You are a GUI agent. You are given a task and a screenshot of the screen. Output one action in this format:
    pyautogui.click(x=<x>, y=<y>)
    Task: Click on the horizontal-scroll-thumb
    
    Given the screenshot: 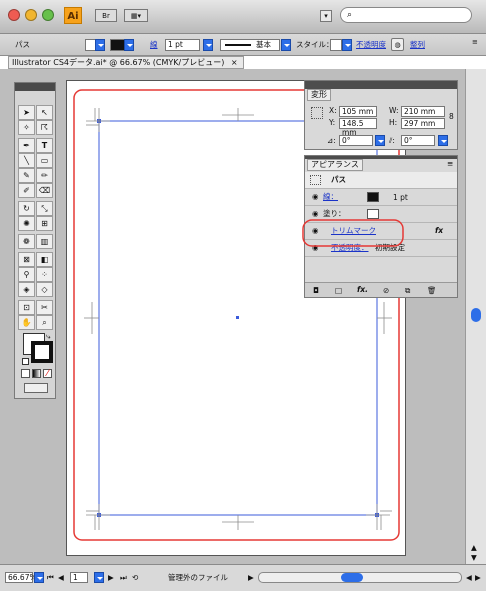 What is the action you would take?
    pyautogui.click(x=352, y=577)
    